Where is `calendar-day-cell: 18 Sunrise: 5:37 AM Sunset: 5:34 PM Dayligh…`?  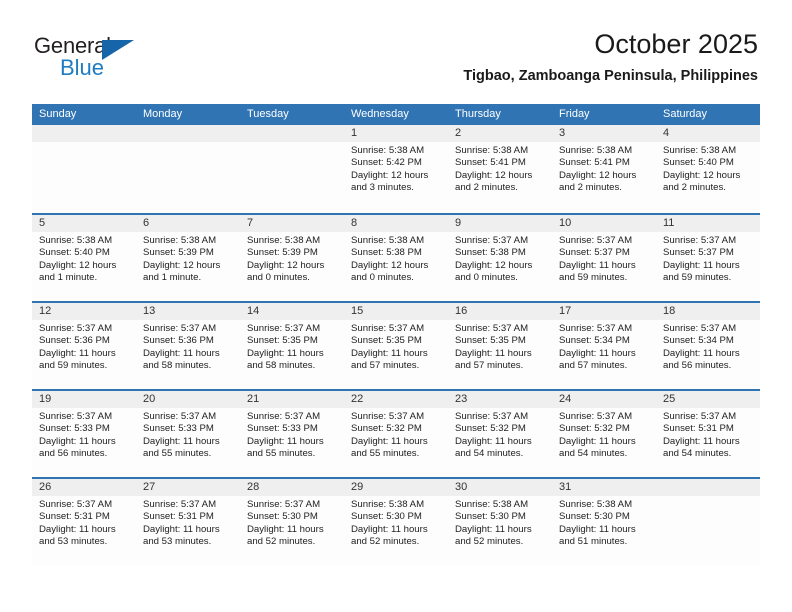 calendar-day-cell: 18 Sunrise: 5:37 AM Sunset: 5:34 PM Dayligh… is located at coordinates (708, 346).